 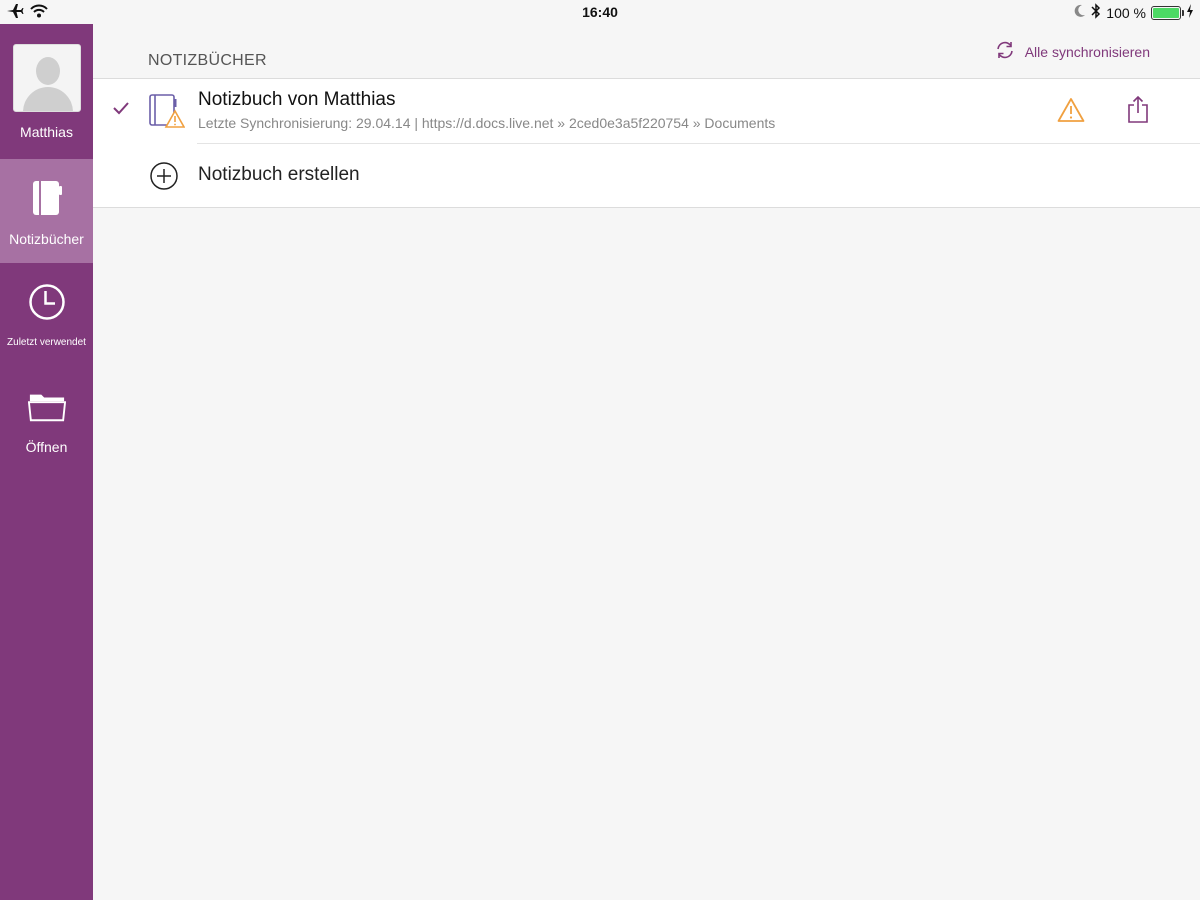 I want to click on status-right: 100 %, so click(x=1134, y=12).